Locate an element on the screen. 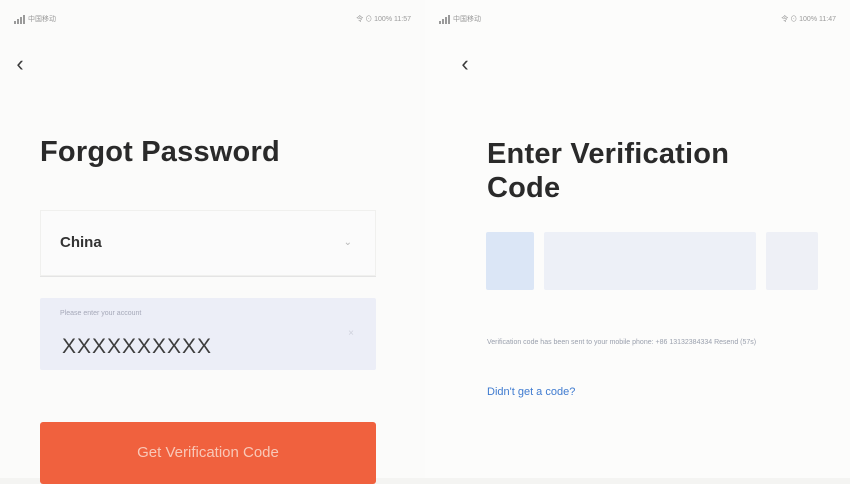 Image resolution: width=850 pixels, height=484 pixels. status-right: 令 ⊙ 100% 11:57 is located at coordinates (383, 19).